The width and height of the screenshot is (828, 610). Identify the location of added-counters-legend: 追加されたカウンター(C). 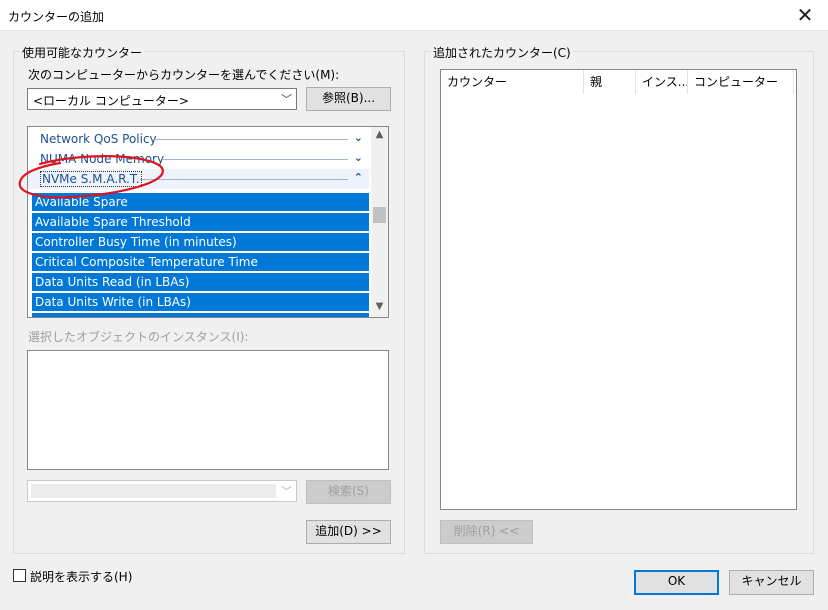
(502, 52).